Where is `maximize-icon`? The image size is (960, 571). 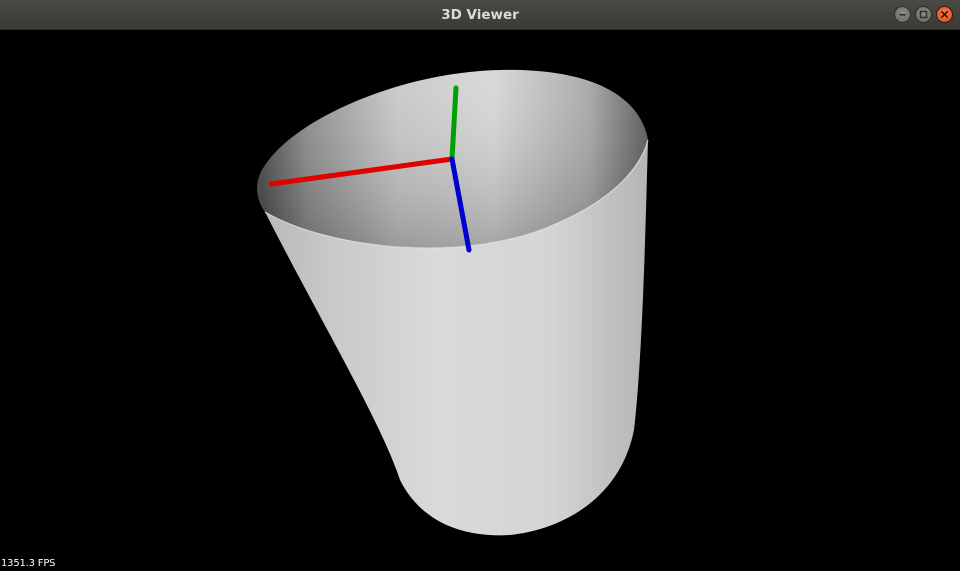
maximize-icon is located at coordinates (923, 14).